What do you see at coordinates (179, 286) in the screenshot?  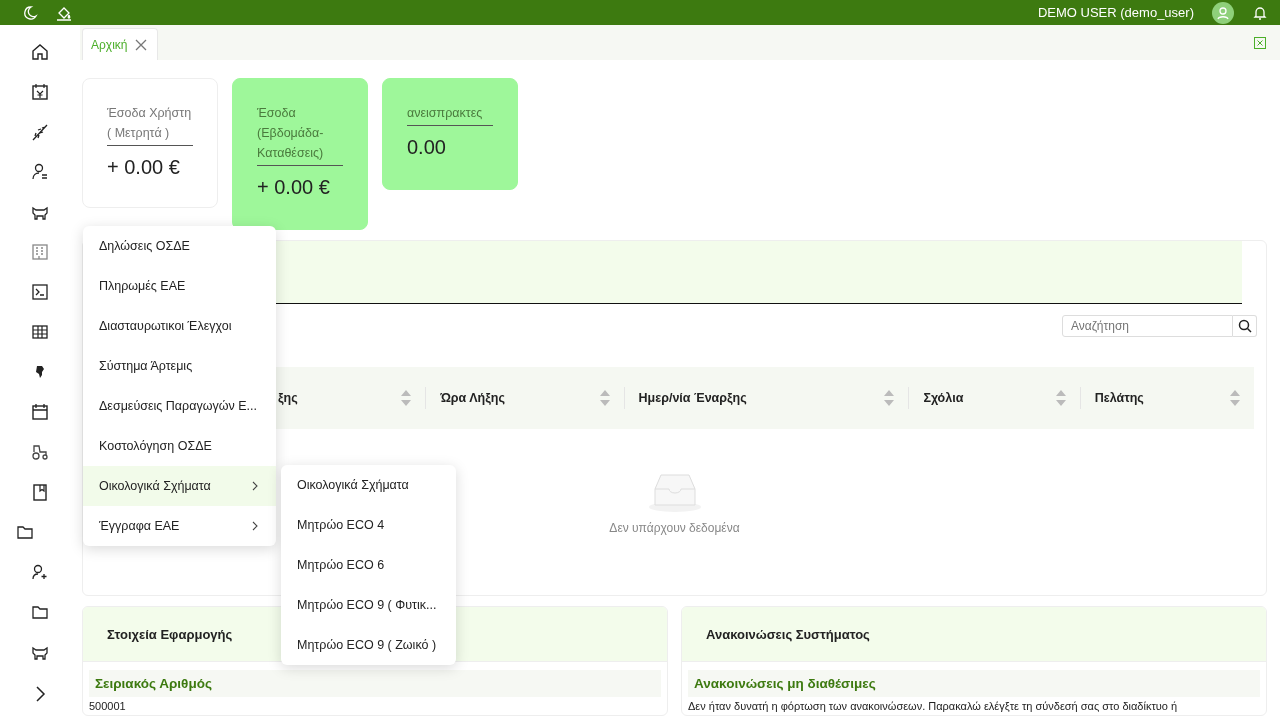 I see `menu-item: Πληρωμές ΕΑΕ` at bounding box center [179, 286].